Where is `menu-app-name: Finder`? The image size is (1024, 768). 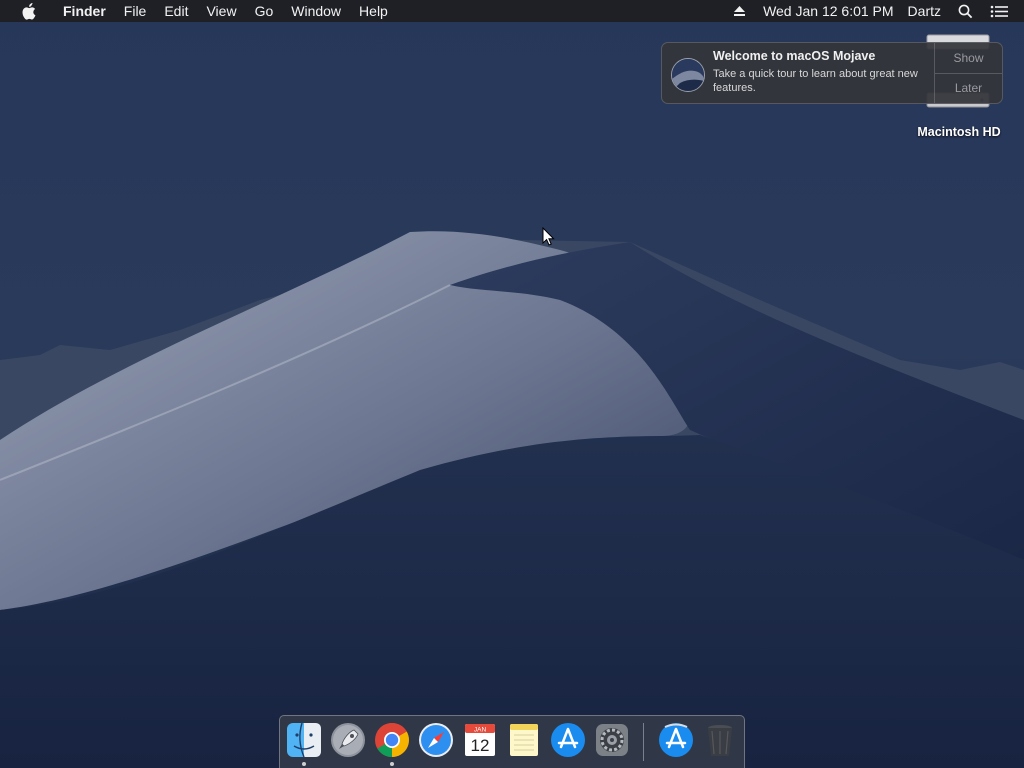 menu-app-name: Finder is located at coordinates (84, 11).